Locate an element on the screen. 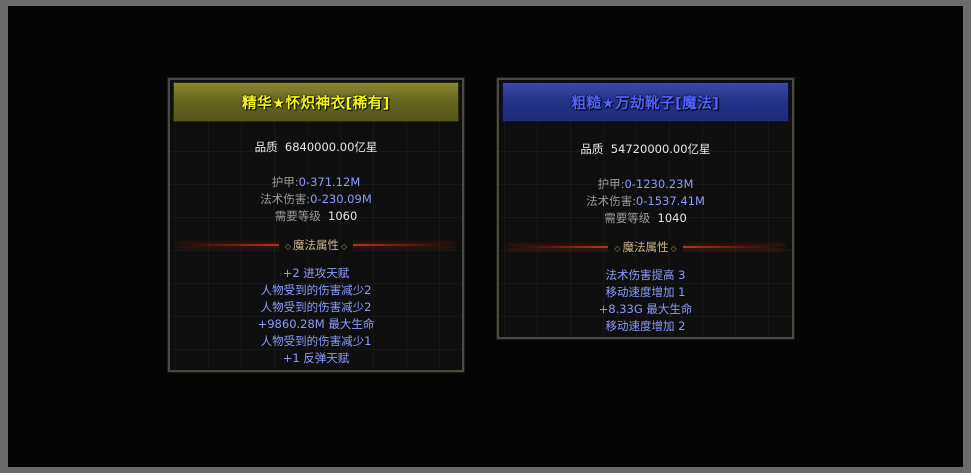 The height and width of the screenshot is (473, 971). quality-row: 品质 54720000.00亿星 is located at coordinates (645, 149).